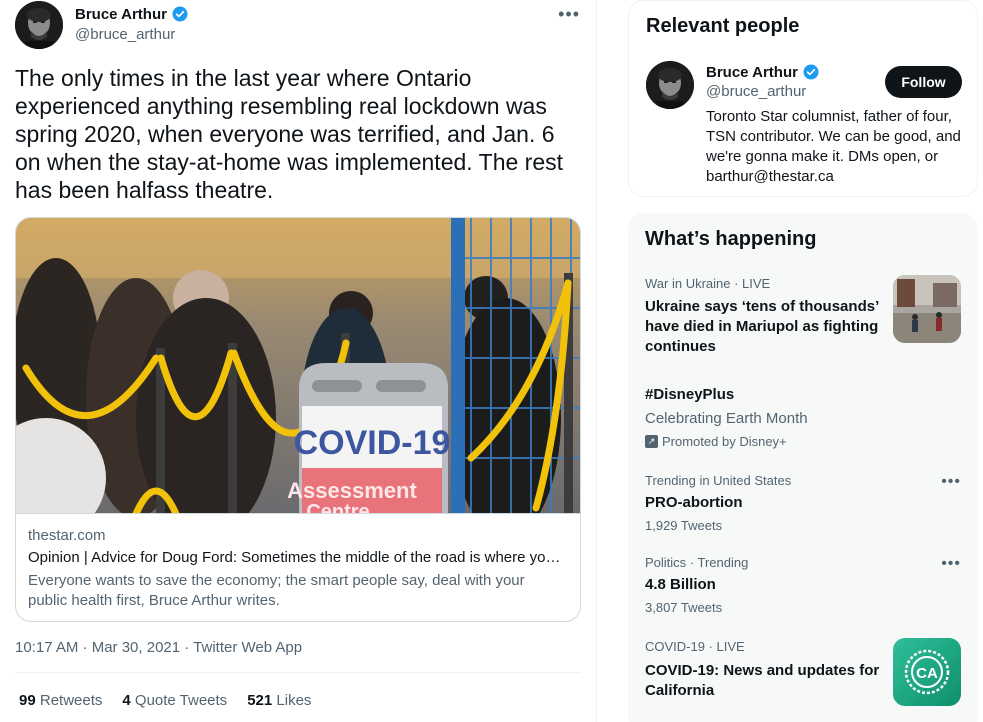  What do you see at coordinates (718, 480) in the screenshot?
I see `trend-meta: Trending in United States` at bounding box center [718, 480].